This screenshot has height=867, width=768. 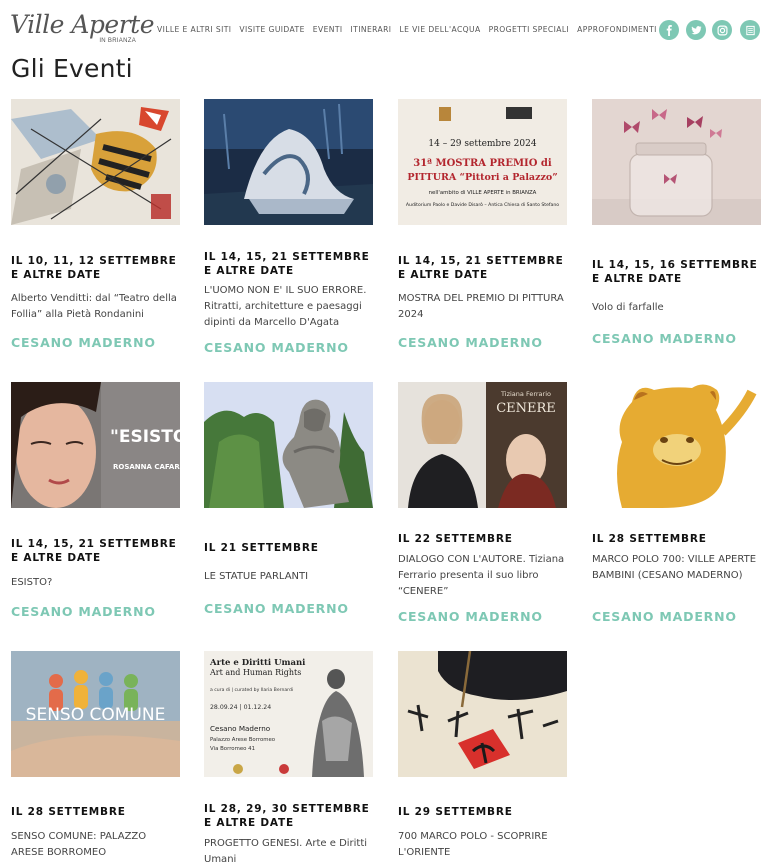 I want to click on event-date: IL 29 SETTEMBRE, so click(x=455, y=812).